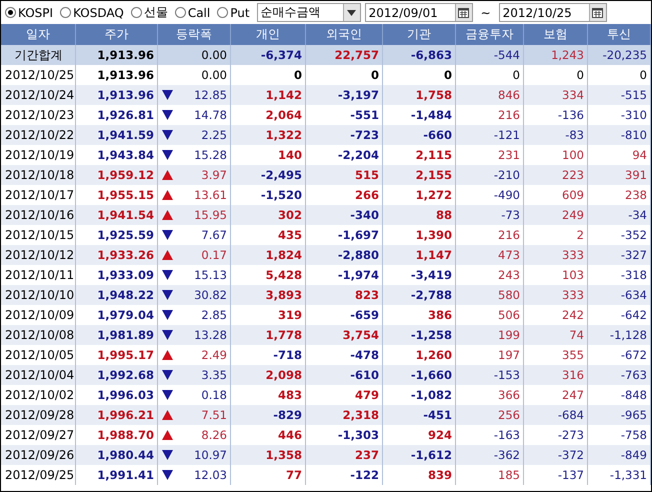 The image size is (652, 492). I want to click on end-date-field: 2012/10/25, so click(552, 12).